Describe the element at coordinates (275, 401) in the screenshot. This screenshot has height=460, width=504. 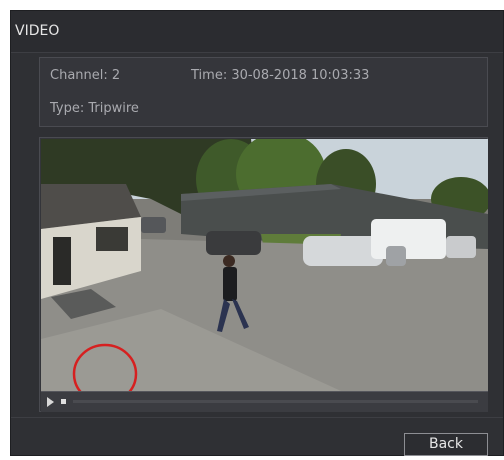
I see `progress-bar` at that location.